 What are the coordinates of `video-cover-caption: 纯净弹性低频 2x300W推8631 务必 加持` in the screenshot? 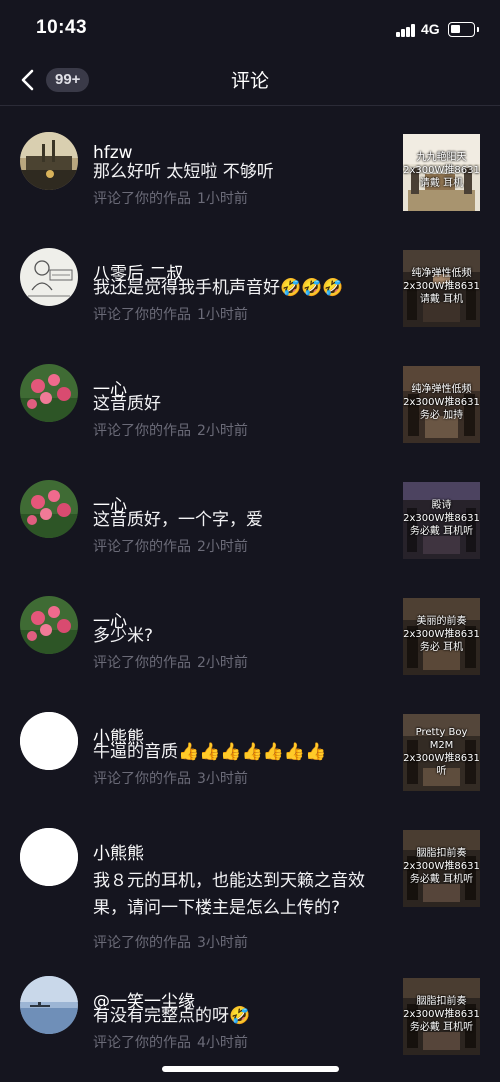 It's located at (441, 402).